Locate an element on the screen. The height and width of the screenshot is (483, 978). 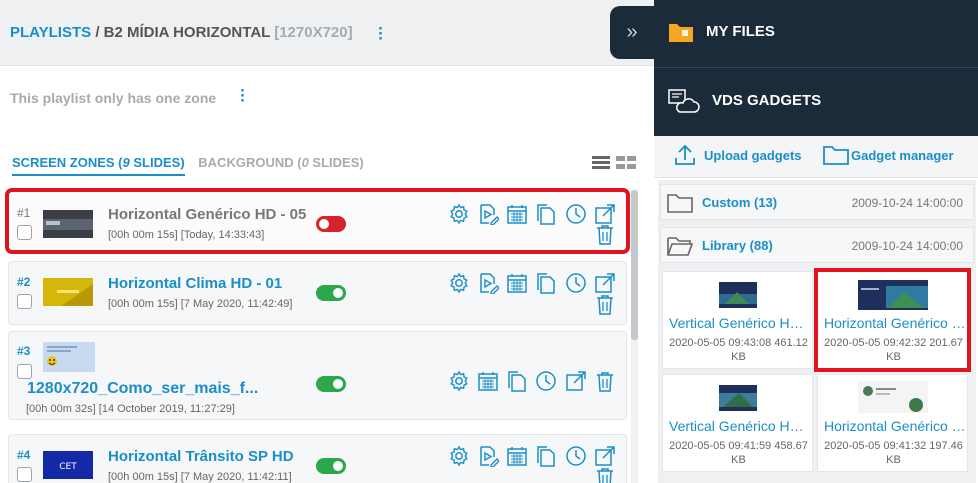
gadget-toolbar: Upload gadgets Gadget manager is located at coordinates (816, 157).